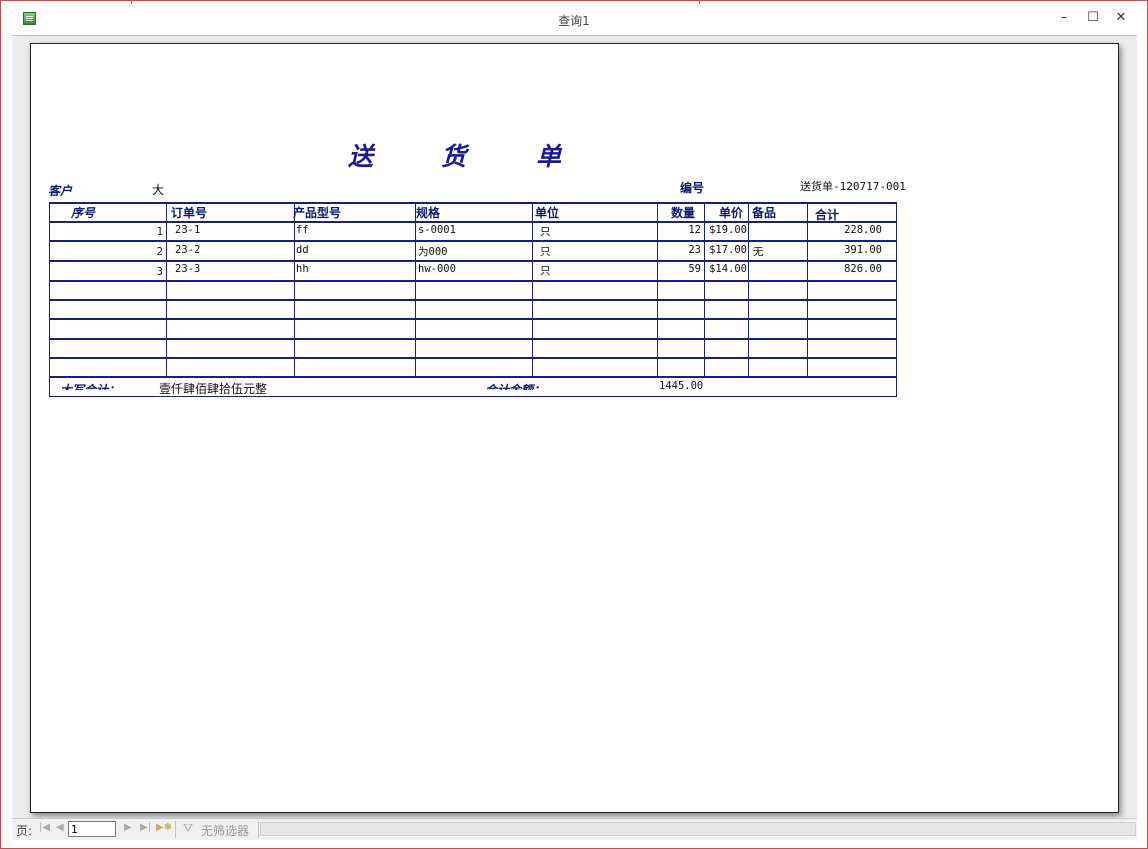 This screenshot has height=849, width=1148. Describe the element at coordinates (683, 213) in the screenshot. I see `column-header: 数量` at that location.